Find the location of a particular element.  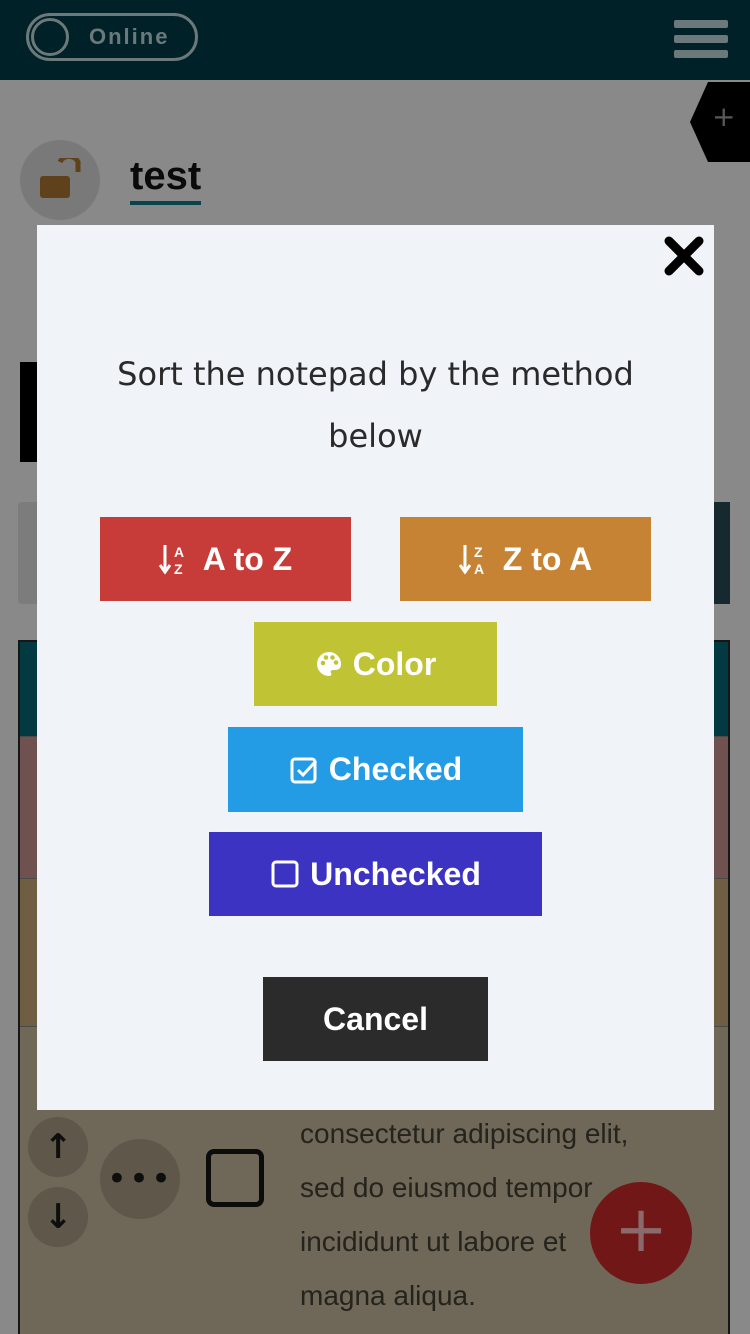

sort-unchecked-label: Unchecked is located at coordinates (395, 873).